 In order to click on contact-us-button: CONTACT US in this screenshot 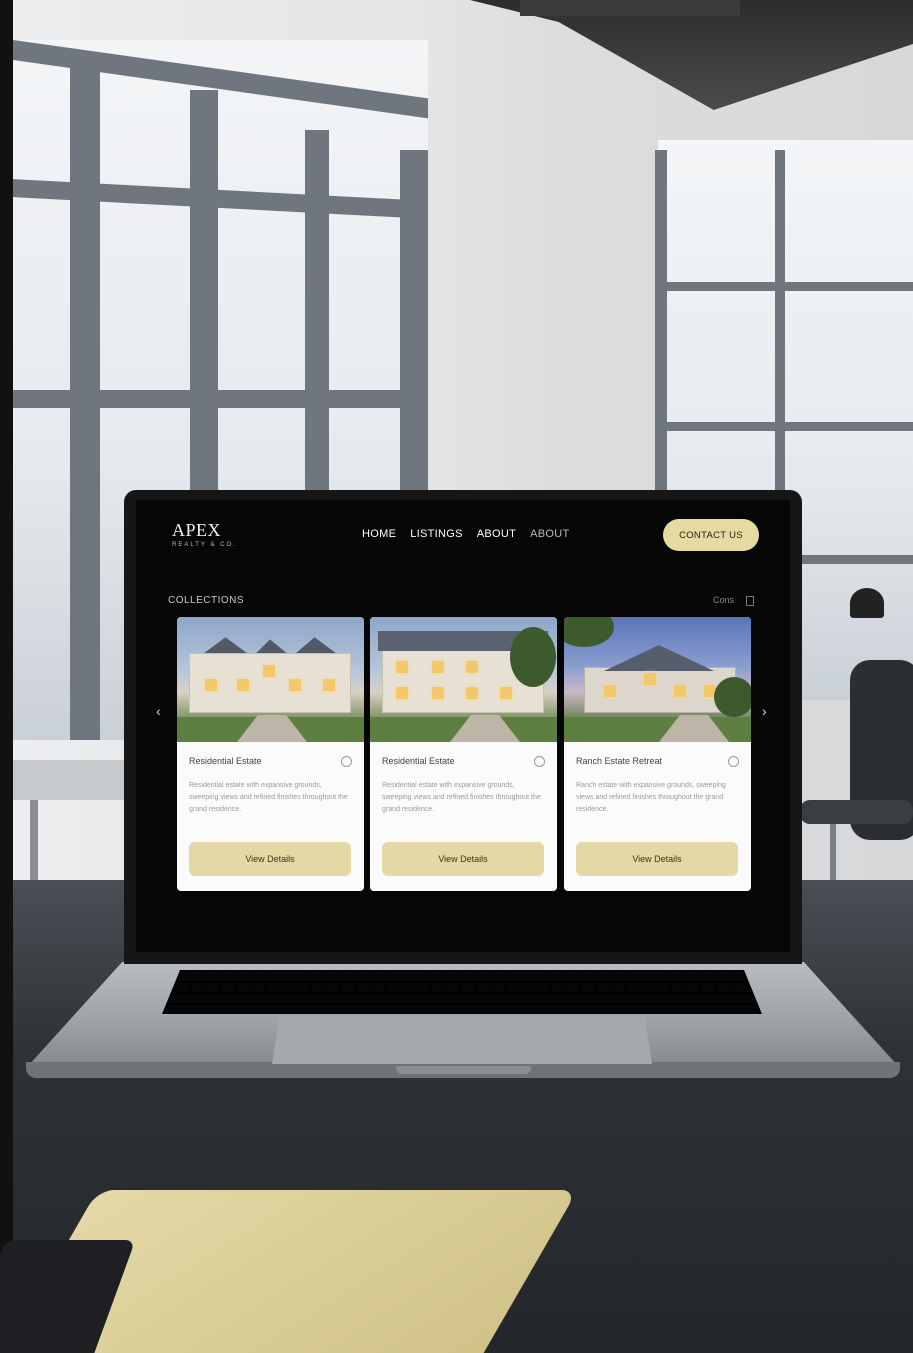, I will do `click(711, 535)`.